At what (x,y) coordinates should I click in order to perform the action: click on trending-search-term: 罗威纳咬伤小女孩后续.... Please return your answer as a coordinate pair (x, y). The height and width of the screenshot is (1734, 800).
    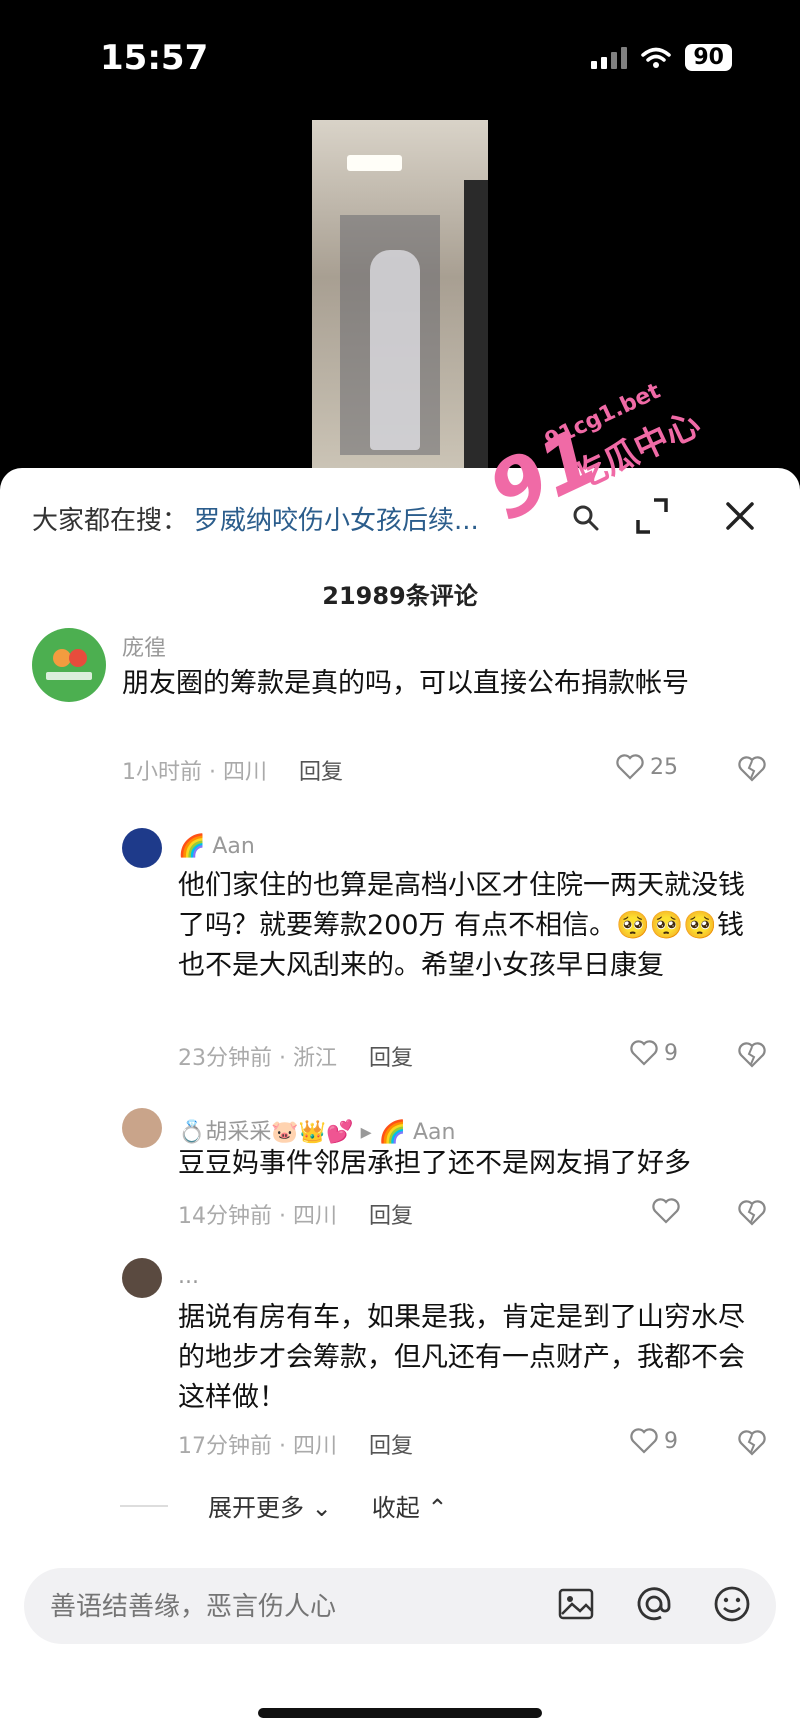
    Looking at the image, I should click on (336, 518).